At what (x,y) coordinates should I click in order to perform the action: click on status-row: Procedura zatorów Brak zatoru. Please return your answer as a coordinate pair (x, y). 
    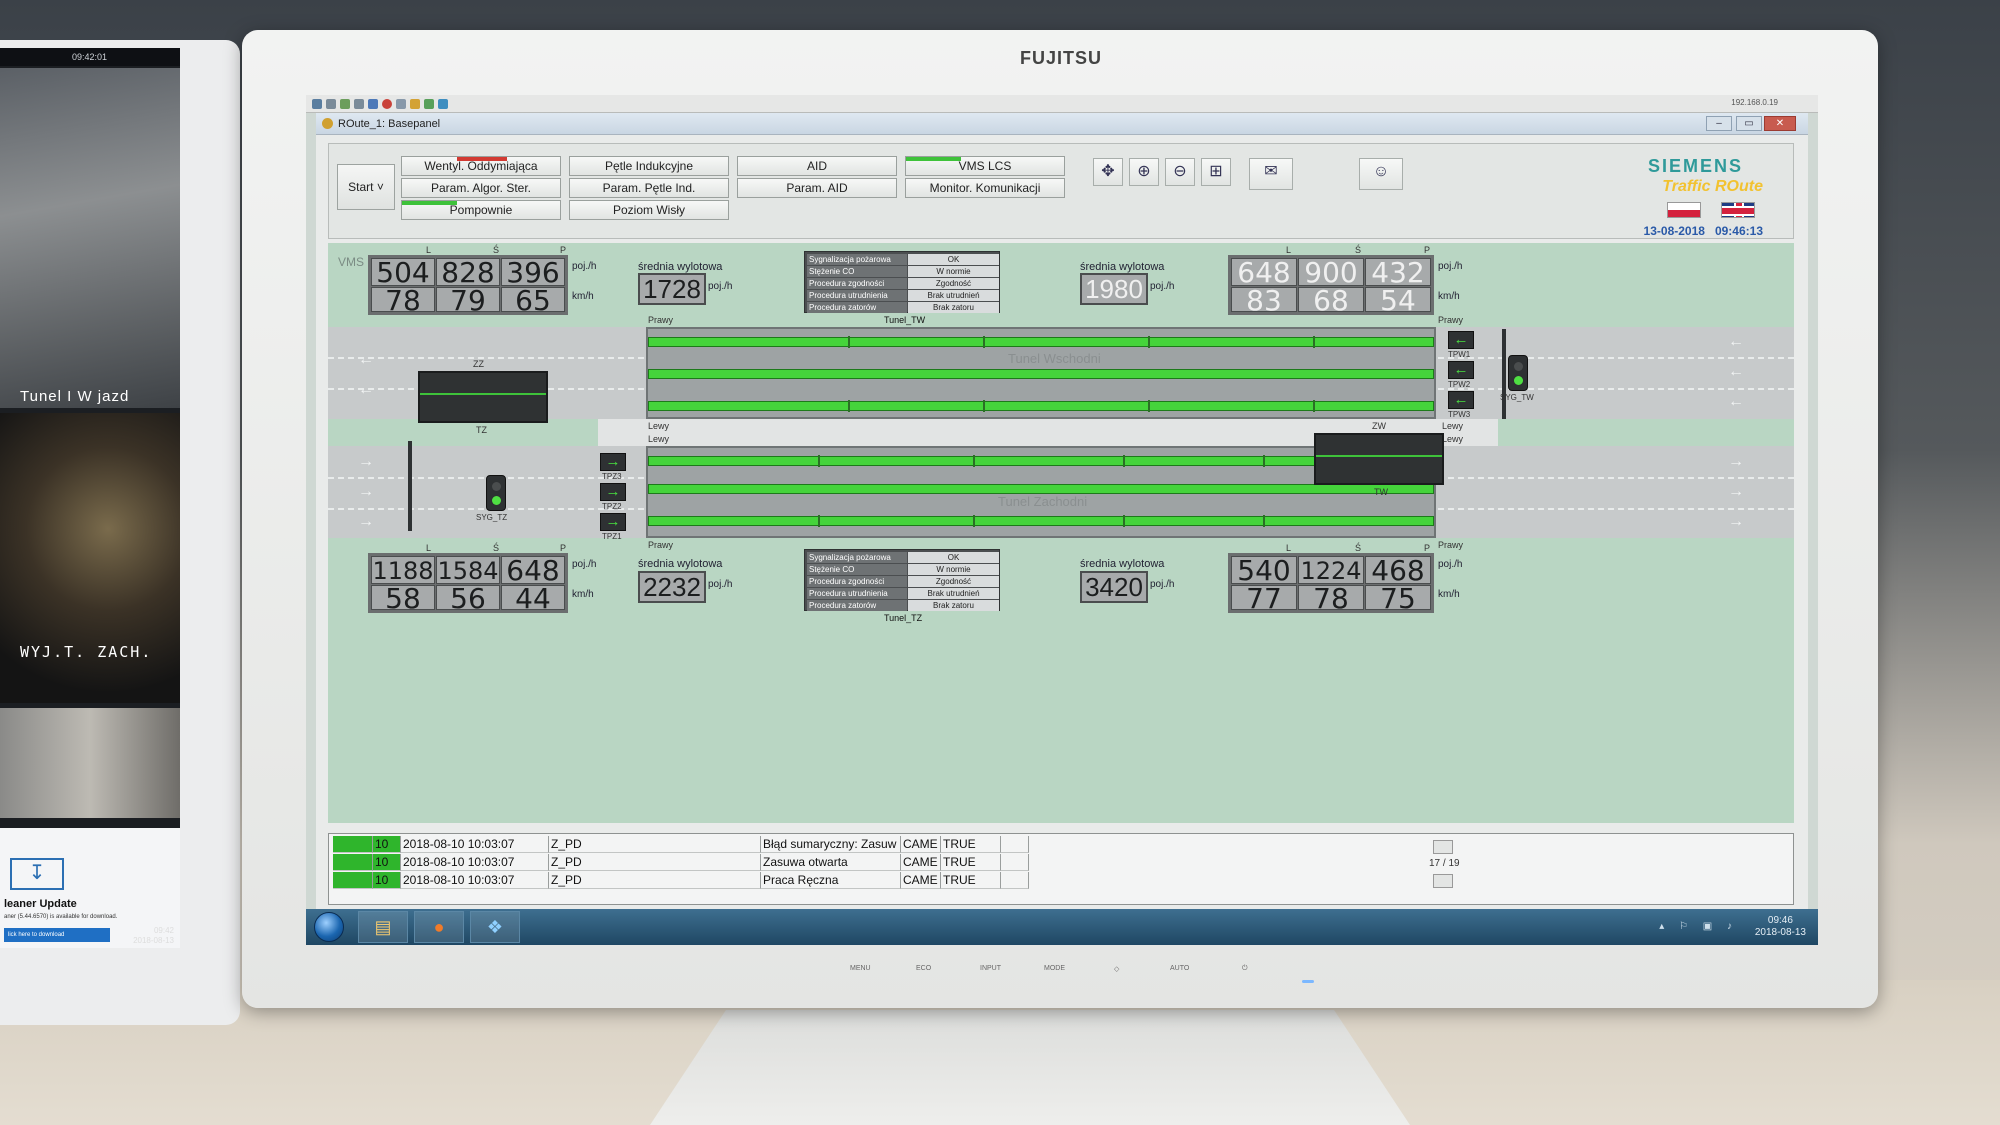
    Looking at the image, I should click on (903, 605).